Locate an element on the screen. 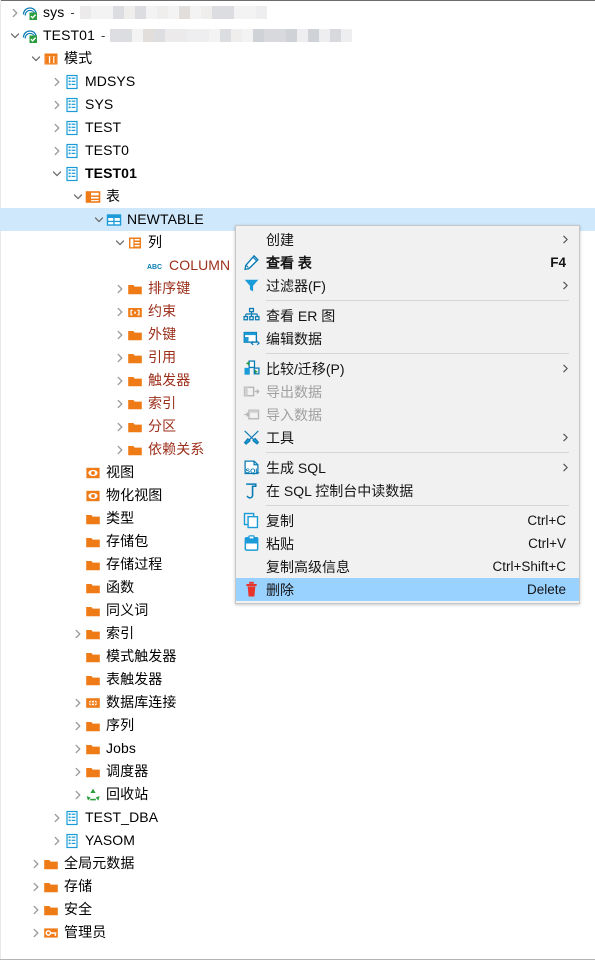 This screenshot has height=960, width=595. tree-row: TEST0 is located at coordinates (297, 150).